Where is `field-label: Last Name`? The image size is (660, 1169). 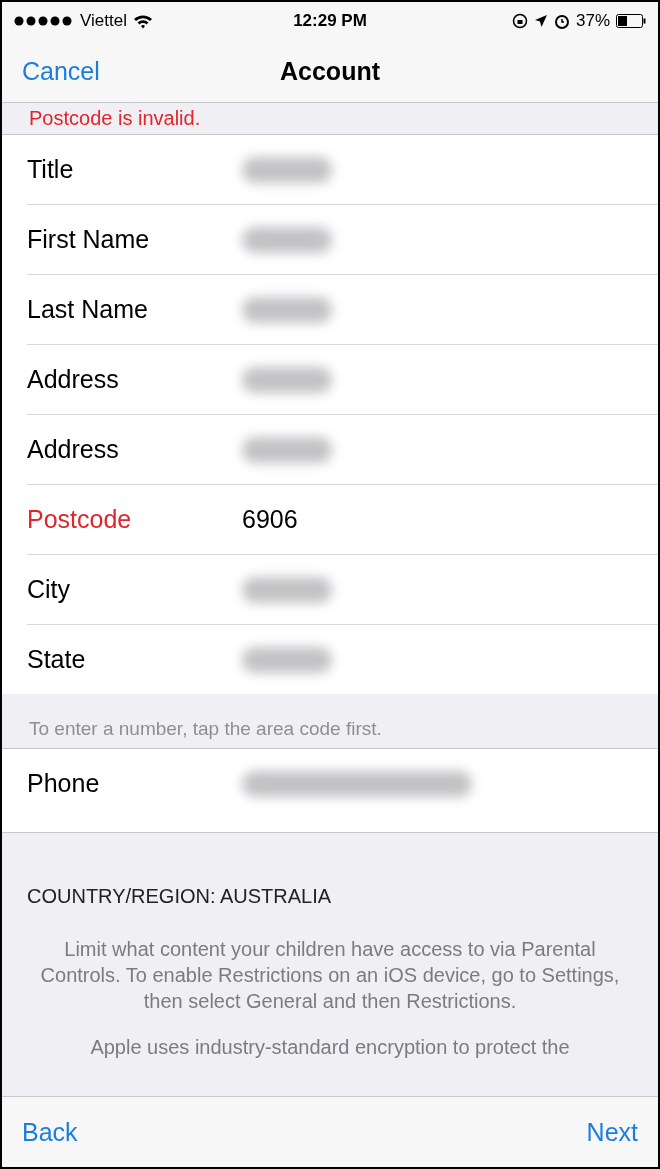
field-label: Last Name is located at coordinates (88, 309).